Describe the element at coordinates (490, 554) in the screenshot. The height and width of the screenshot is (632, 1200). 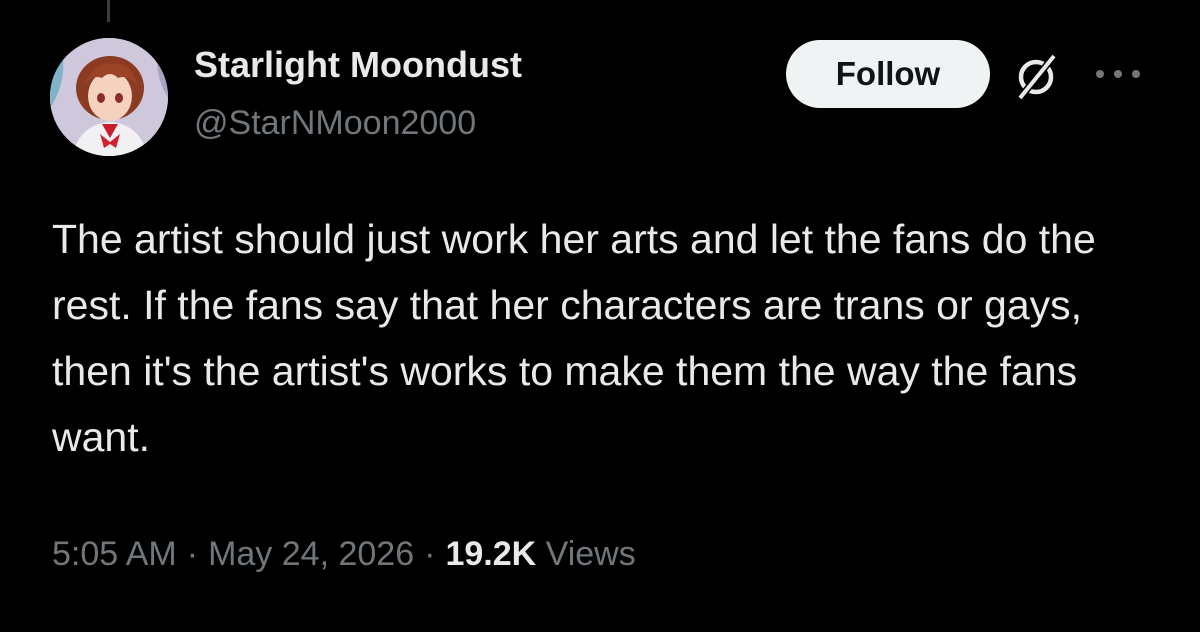
I see `views-count: 19.2K` at that location.